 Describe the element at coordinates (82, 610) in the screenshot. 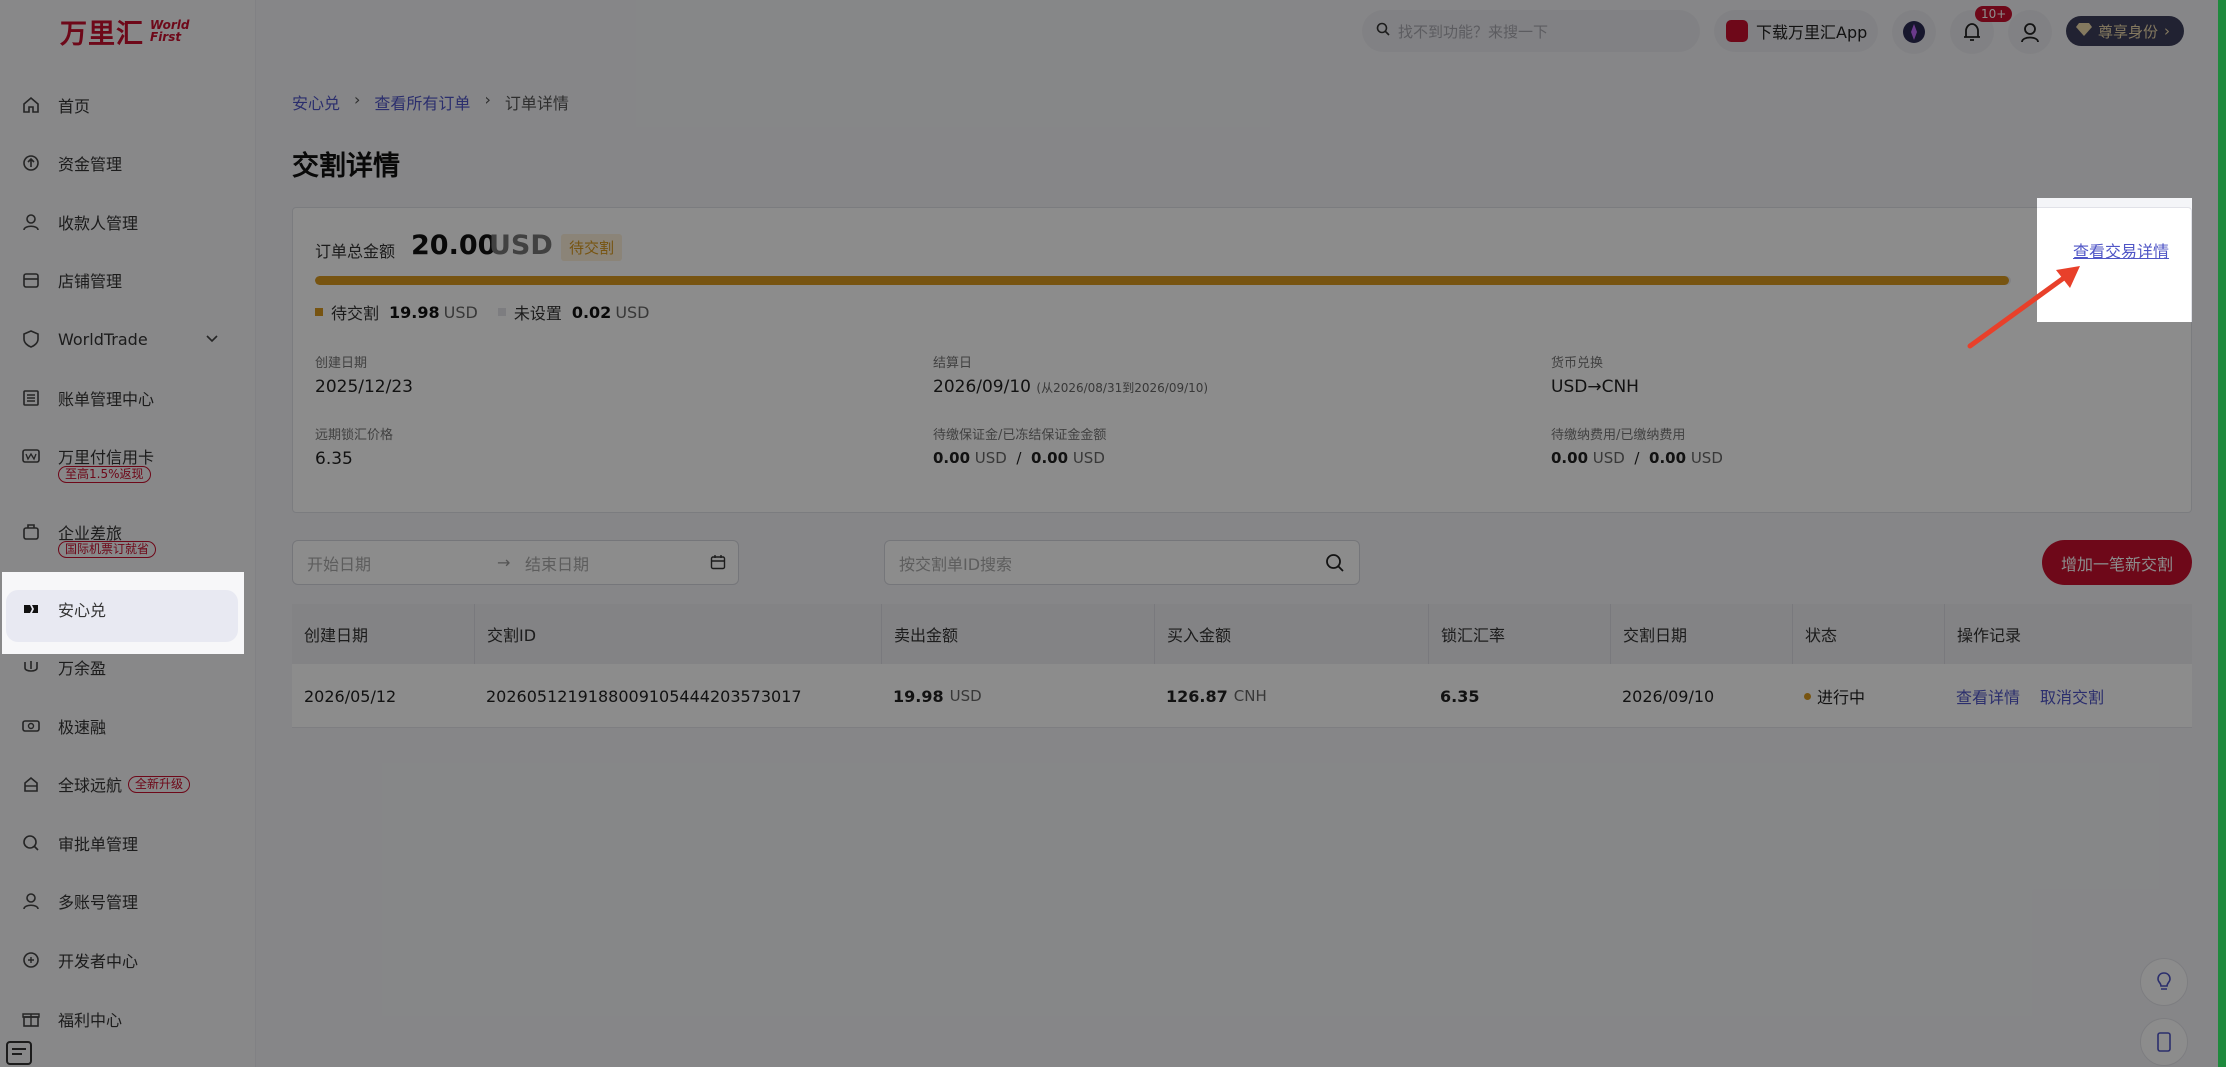

I see `sidebar-item-label: 安心兑` at that location.